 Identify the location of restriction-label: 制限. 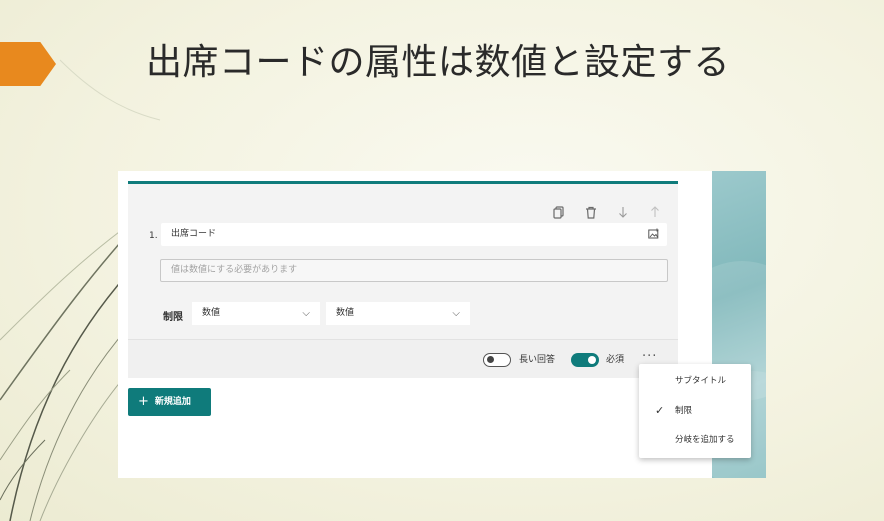
(173, 317).